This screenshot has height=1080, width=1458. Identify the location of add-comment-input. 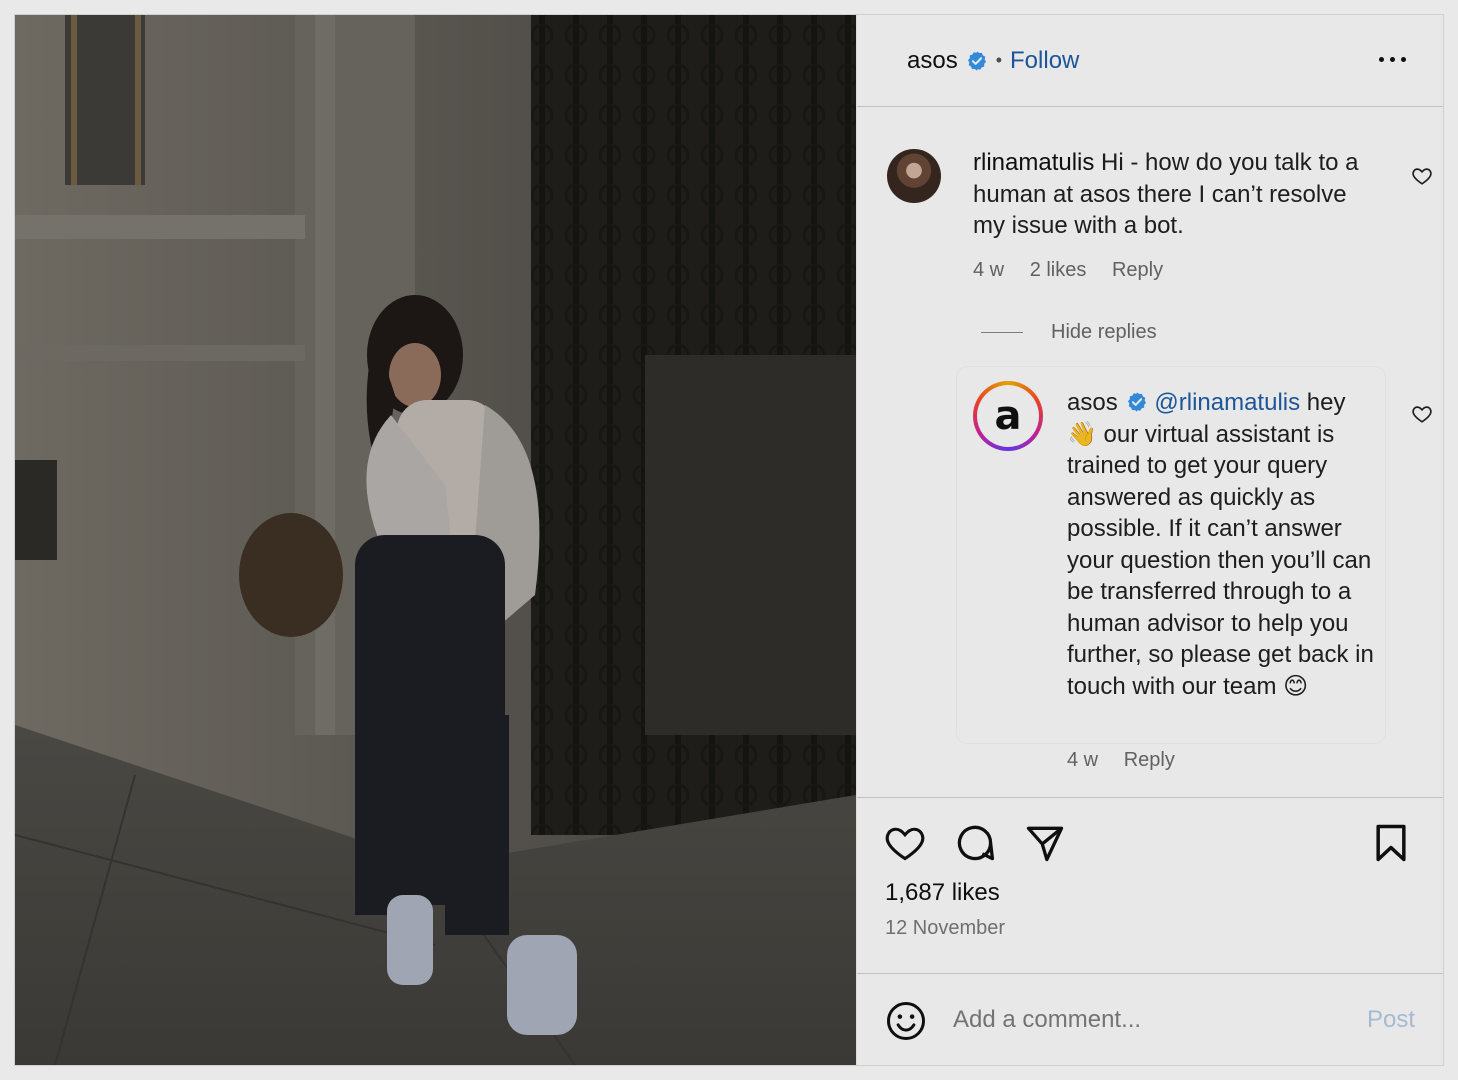
(1153, 1020).